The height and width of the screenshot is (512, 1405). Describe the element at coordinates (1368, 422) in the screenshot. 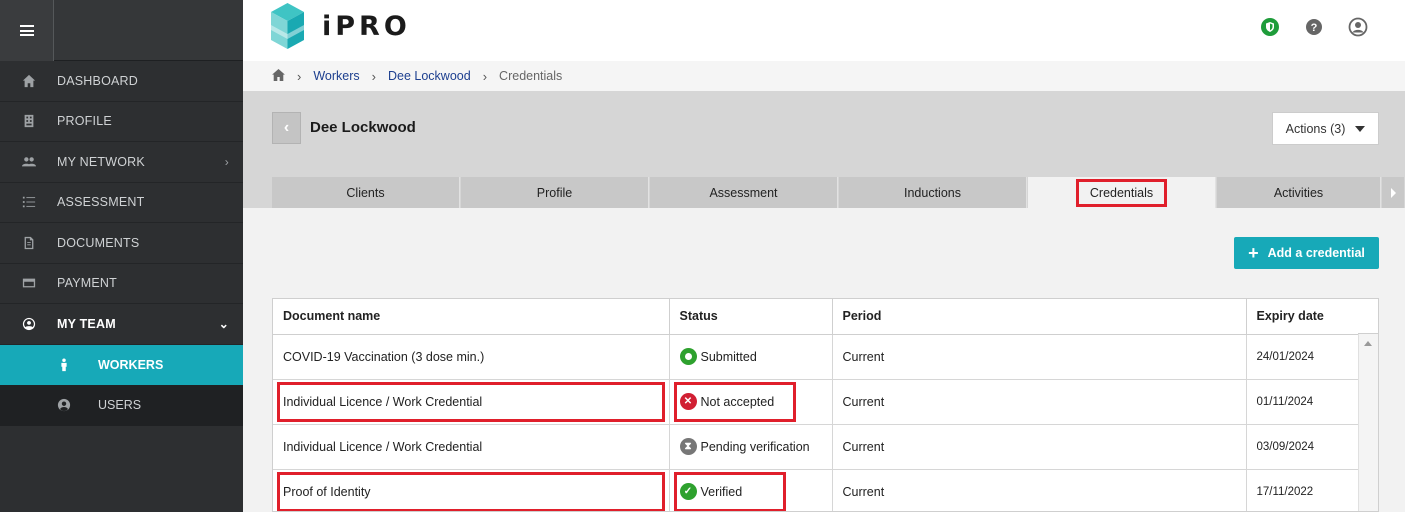

I see `vertical-scrollbar` at that location.